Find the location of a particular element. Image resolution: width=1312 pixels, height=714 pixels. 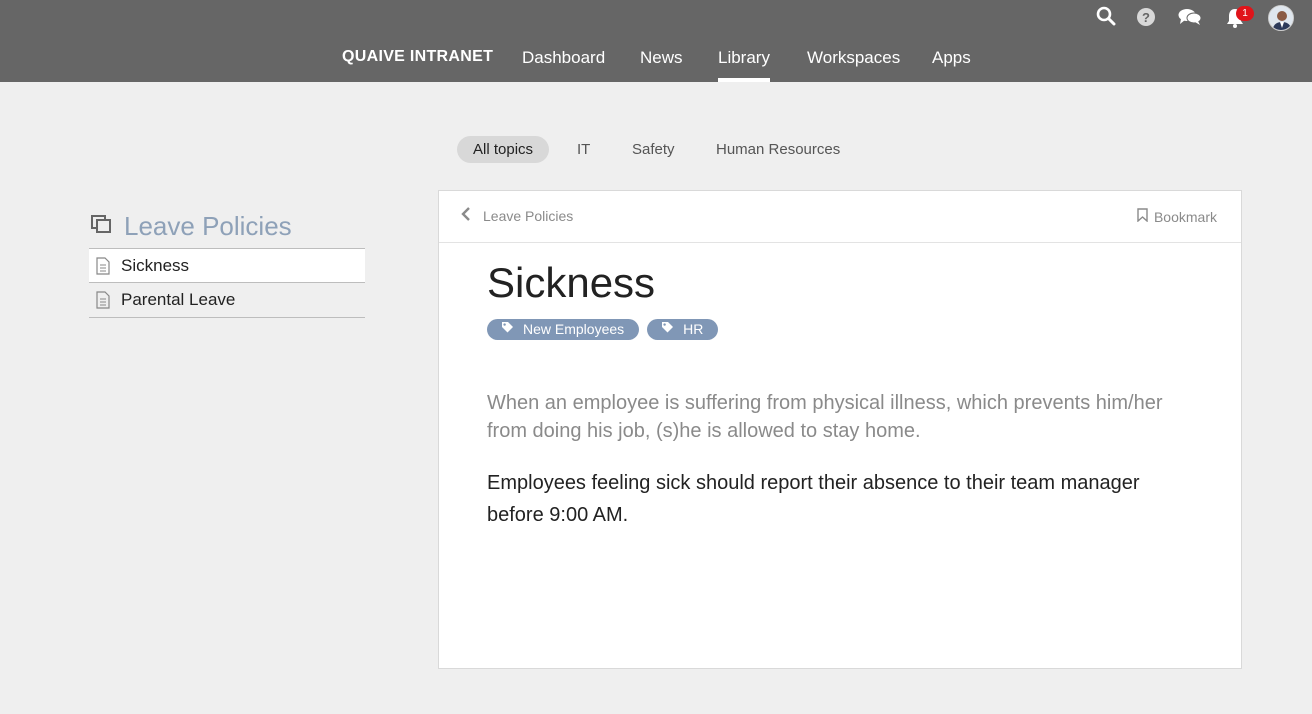

sidebar-item-label: Parental Leave is located at coordinates (178, 299).